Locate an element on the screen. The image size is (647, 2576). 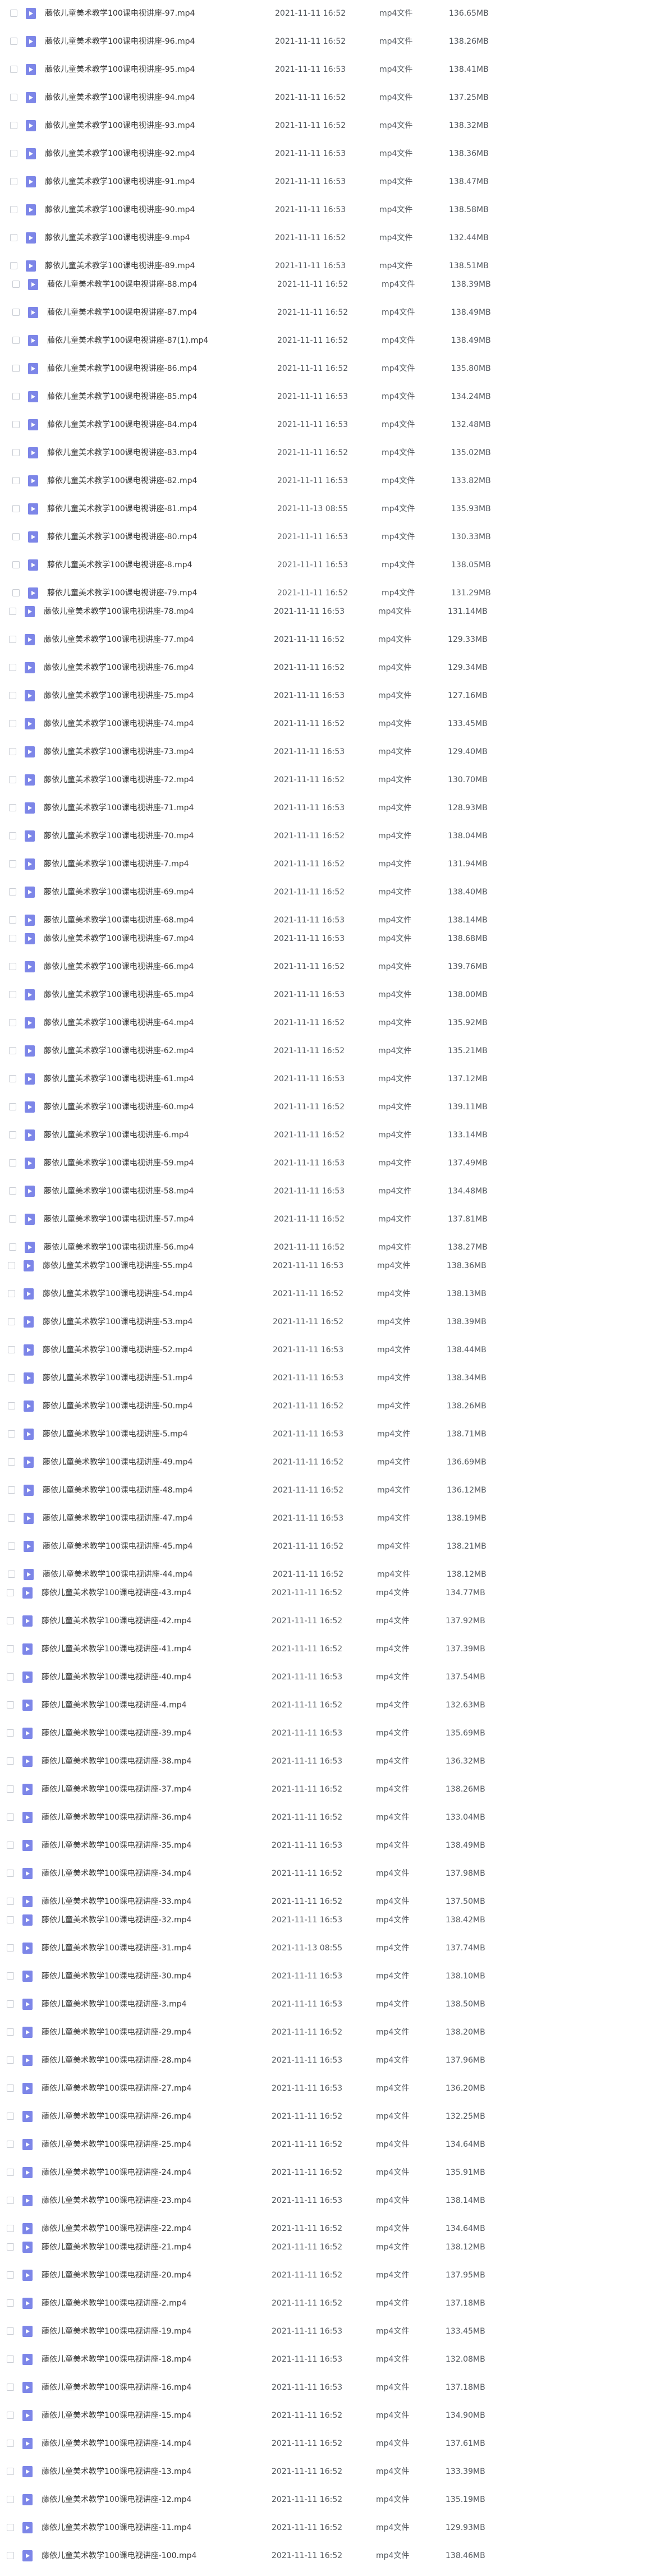
file-name: 藤依儿童美术教学100课电视讲座-15.mp4 is located at coordinates (117, 2415).